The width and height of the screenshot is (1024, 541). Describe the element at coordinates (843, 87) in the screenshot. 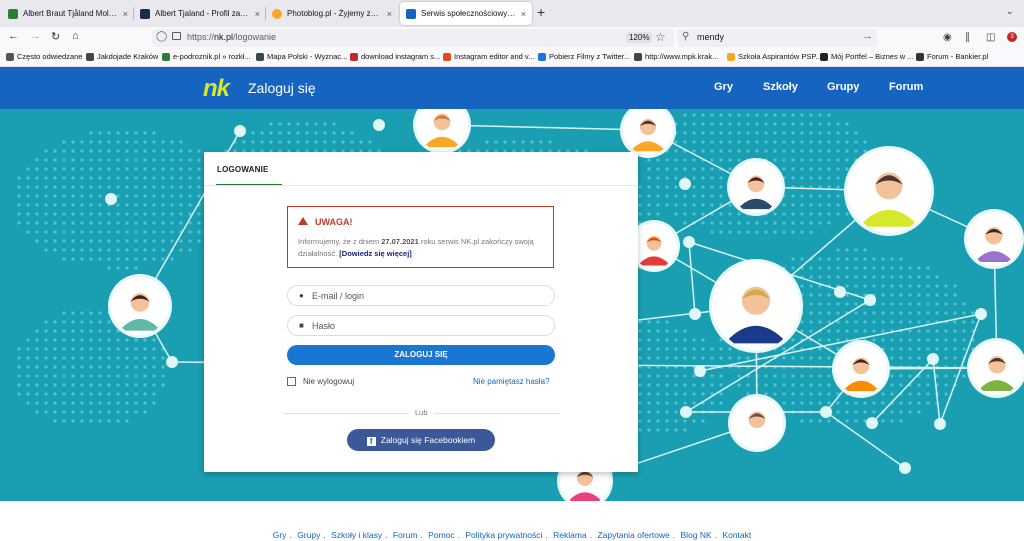

I see `nav-groups: Grupy` at that location.